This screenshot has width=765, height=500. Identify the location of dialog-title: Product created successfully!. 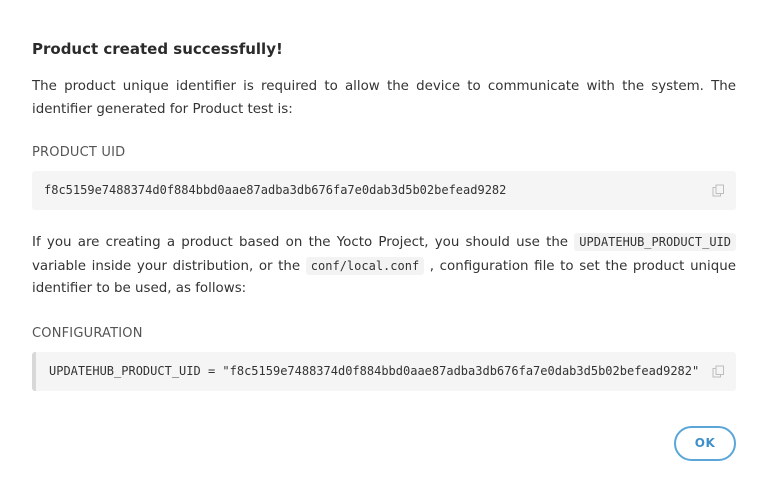
(157, 49).